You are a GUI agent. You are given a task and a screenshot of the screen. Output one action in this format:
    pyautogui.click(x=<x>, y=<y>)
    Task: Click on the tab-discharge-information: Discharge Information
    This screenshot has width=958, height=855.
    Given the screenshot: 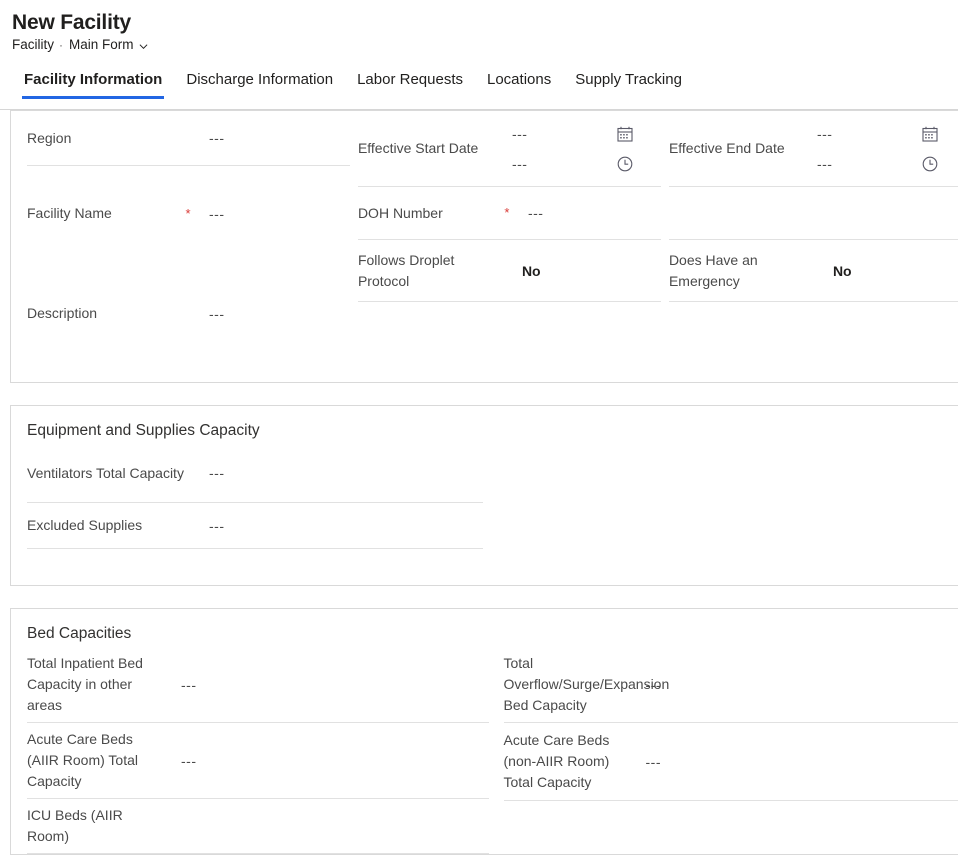 What is the action you would take?
    pyautogui.click(x=259, y=84)
    